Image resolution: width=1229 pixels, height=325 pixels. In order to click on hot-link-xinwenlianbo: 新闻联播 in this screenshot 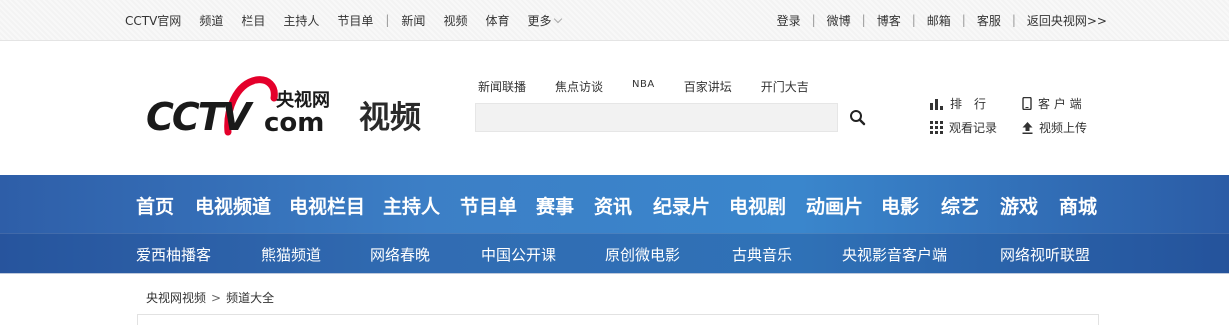, I will do `click(502, 86)`.